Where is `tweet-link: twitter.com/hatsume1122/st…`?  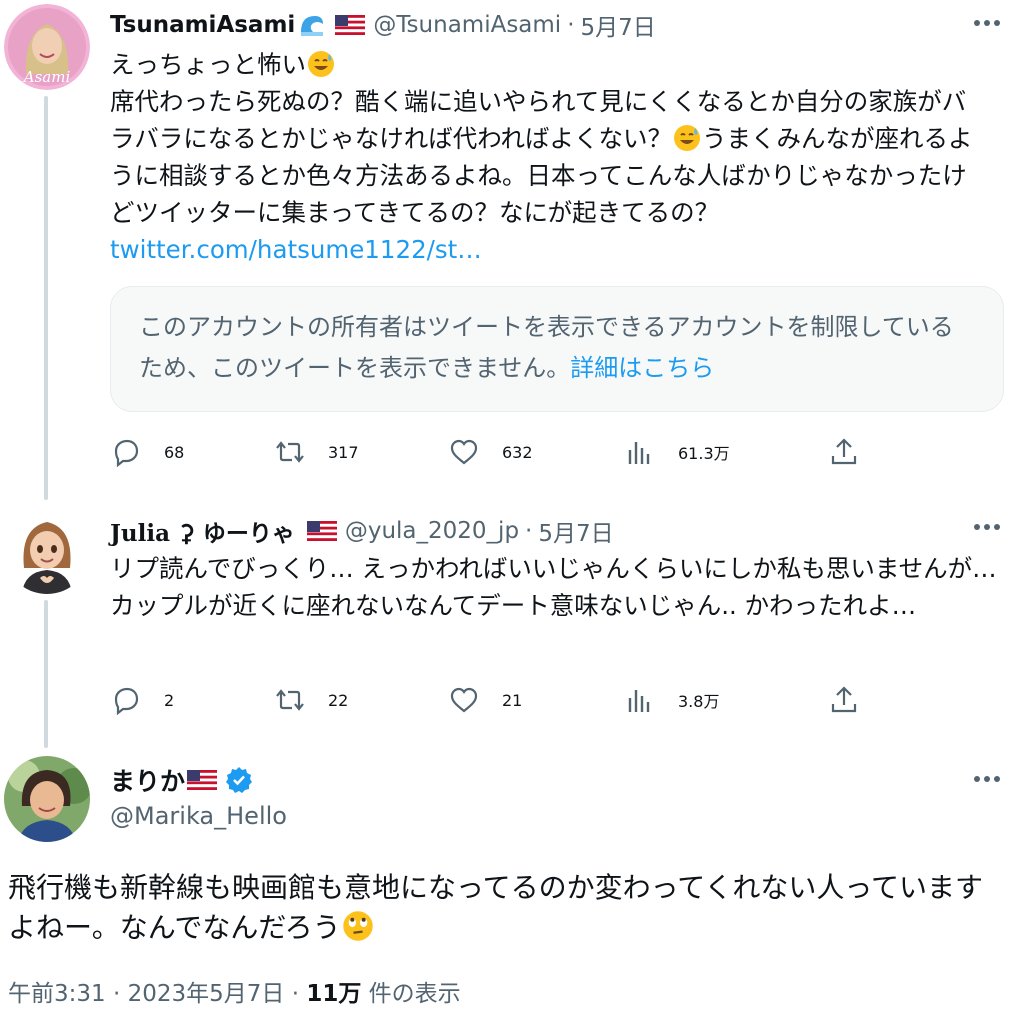 tweet-link: twitter.com/hatsume1122/st… is located at coordinates (296, 249).